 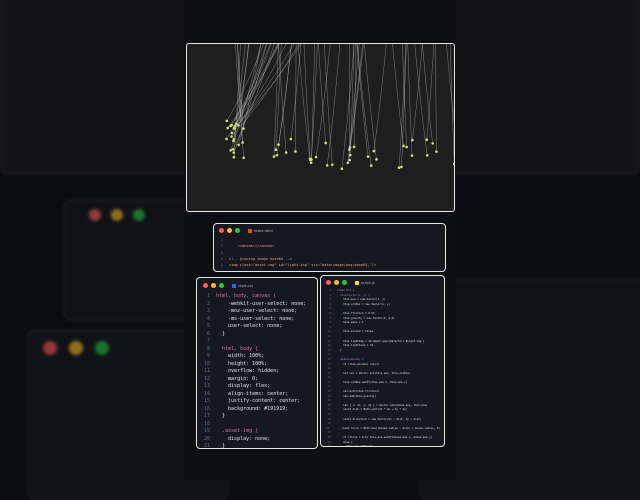 I want to click on code-text: justify-content: center;, so click(x=258, y=402).